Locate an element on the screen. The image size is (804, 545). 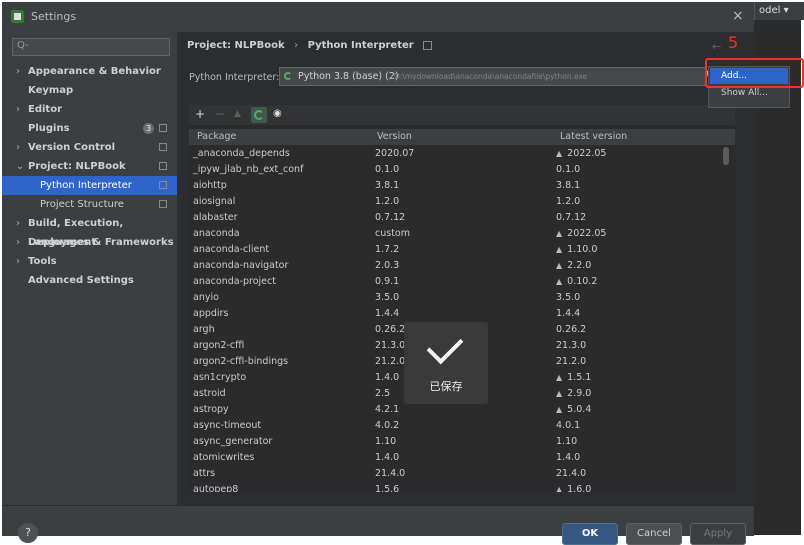
package-latest-version: 0.7.12 is located at coordinates (571, 217).